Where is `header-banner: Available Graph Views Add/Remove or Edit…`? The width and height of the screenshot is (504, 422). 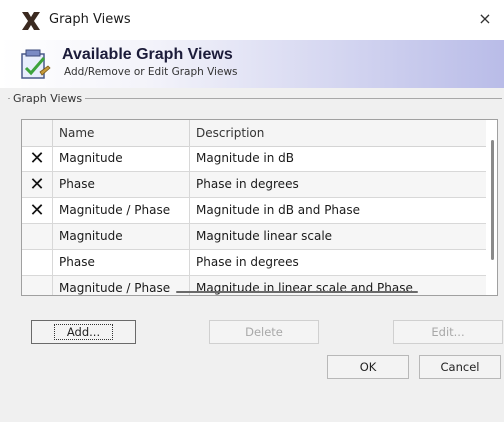
header-banner: Available Graph Views Add/Remove or Edit… is located at coordinates (252, 64).